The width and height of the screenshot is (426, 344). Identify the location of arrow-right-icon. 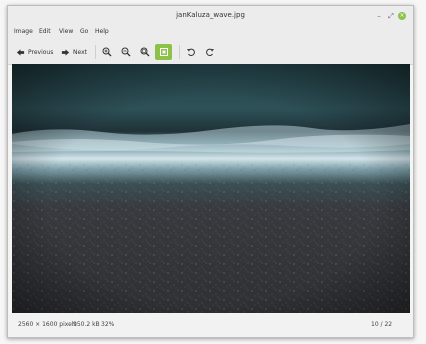
(65, 52).